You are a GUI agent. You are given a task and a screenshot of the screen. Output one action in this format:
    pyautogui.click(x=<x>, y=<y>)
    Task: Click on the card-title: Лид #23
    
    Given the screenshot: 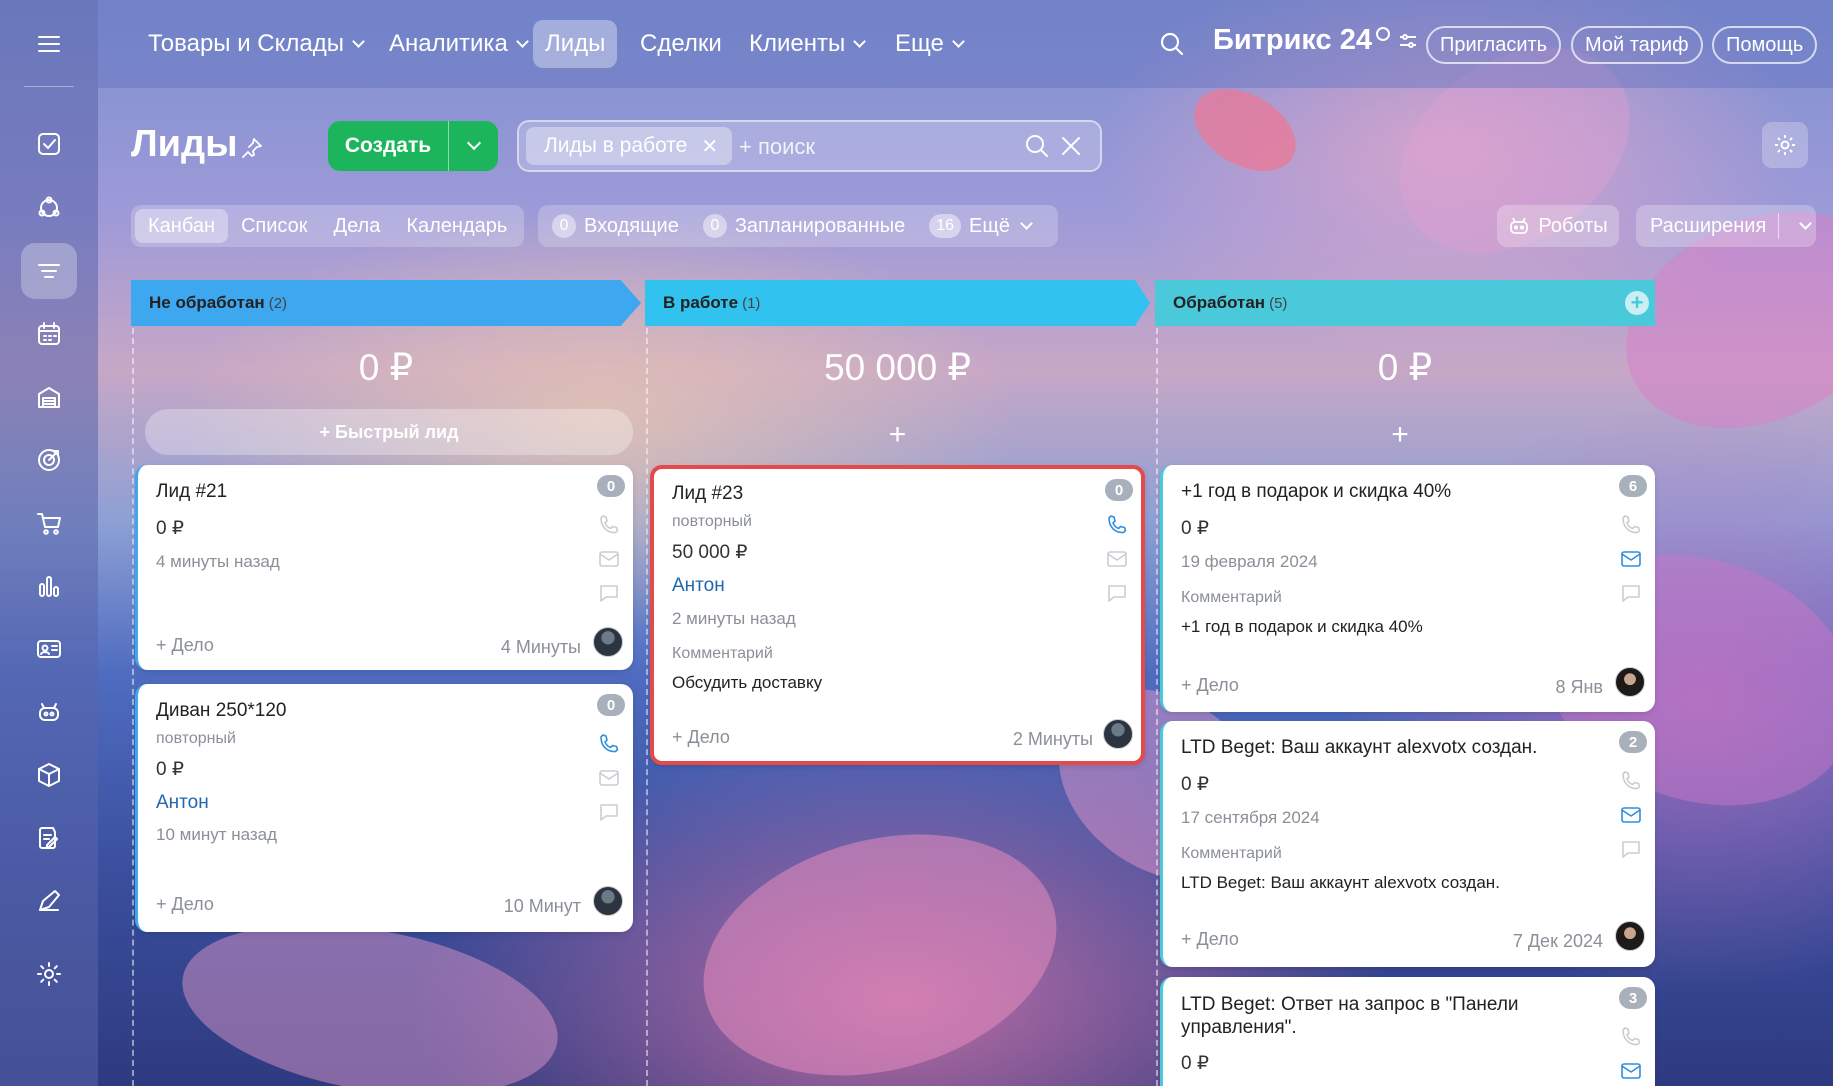 What is the action you would take?
    pyautogui.click(x=707, y=494)
    